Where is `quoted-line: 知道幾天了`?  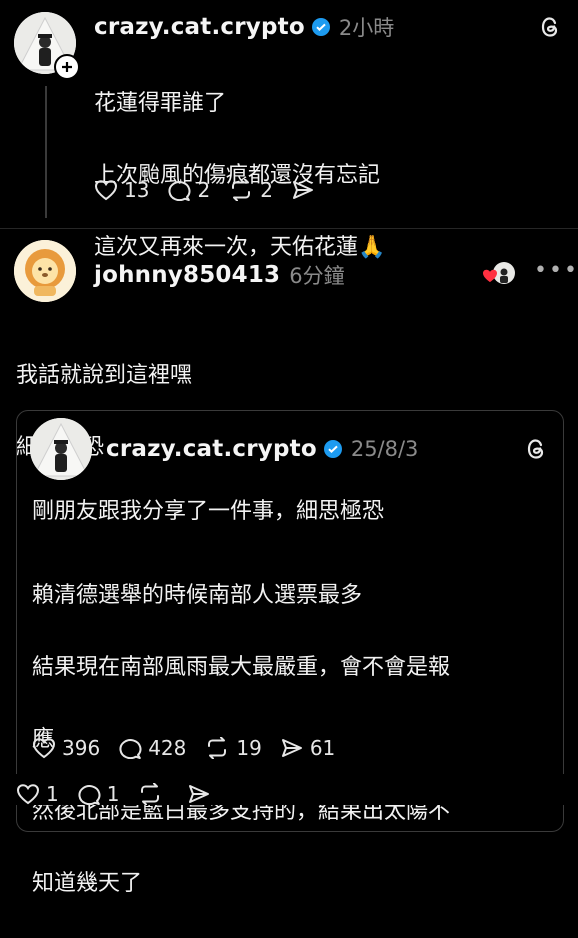
quoted-line: 知道幾天了 is located at coordinates (87, 883).